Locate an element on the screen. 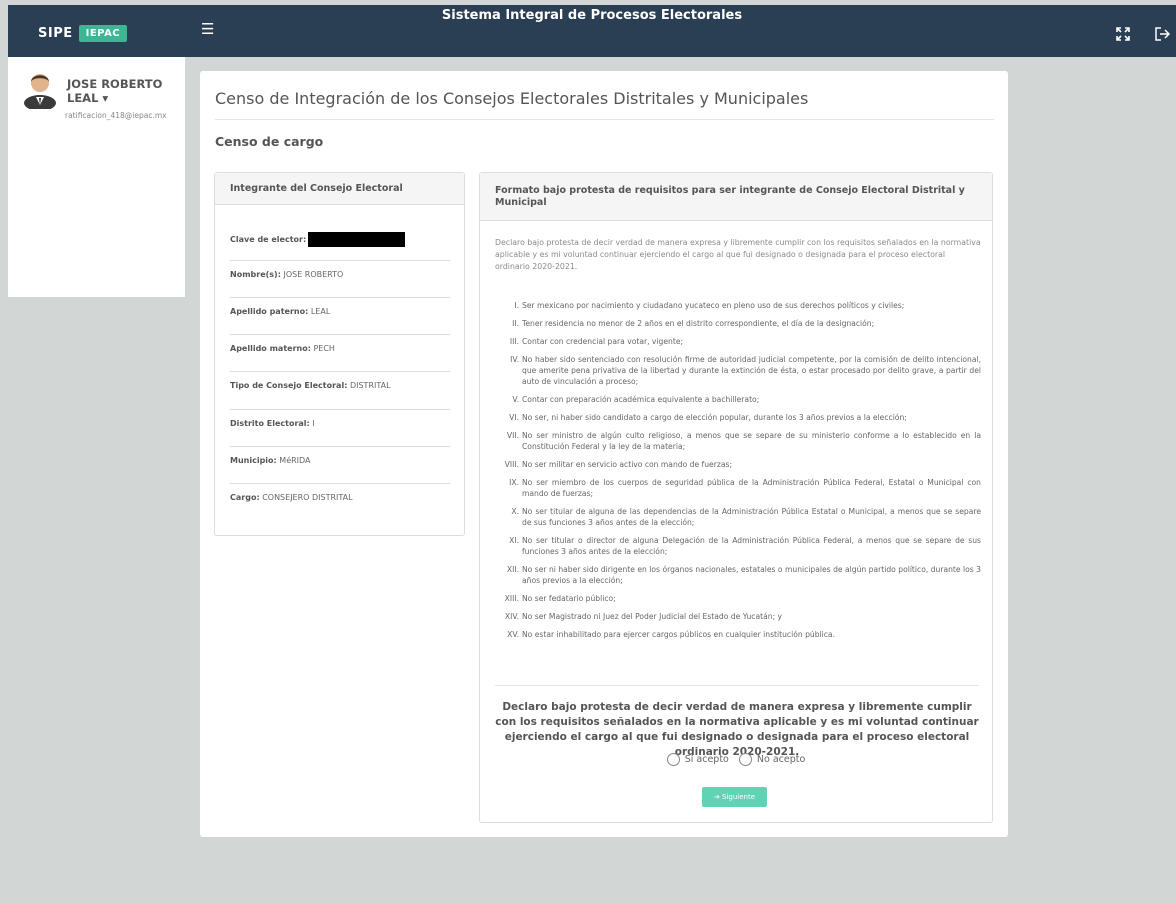 This screenshot has height=903, width=1176. field-tipo-consejo: Tipo de Consejo Electoral: DISTRITAL is located at coordinates (340, 389).